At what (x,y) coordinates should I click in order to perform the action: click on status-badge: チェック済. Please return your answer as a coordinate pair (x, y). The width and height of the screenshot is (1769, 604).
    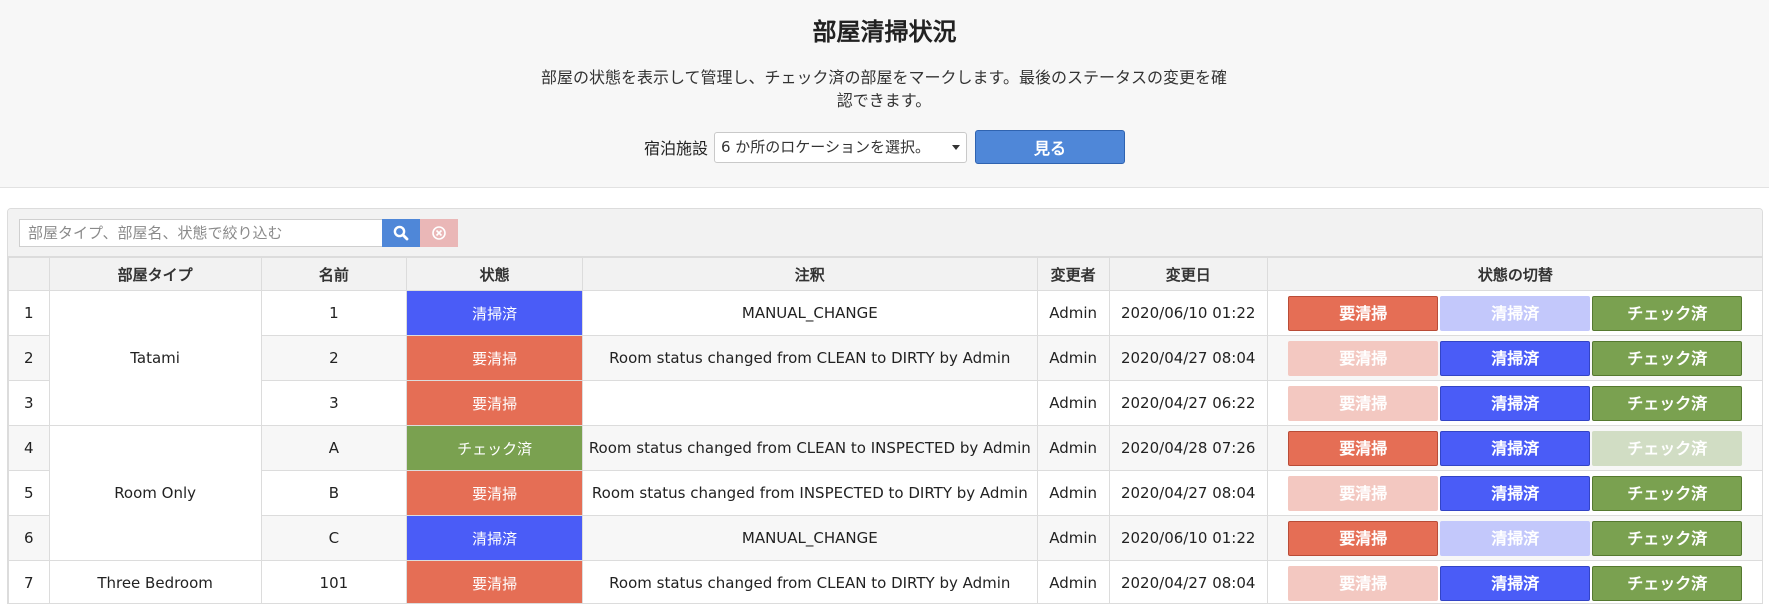
    Looking at the image, I should click on (495, 448).